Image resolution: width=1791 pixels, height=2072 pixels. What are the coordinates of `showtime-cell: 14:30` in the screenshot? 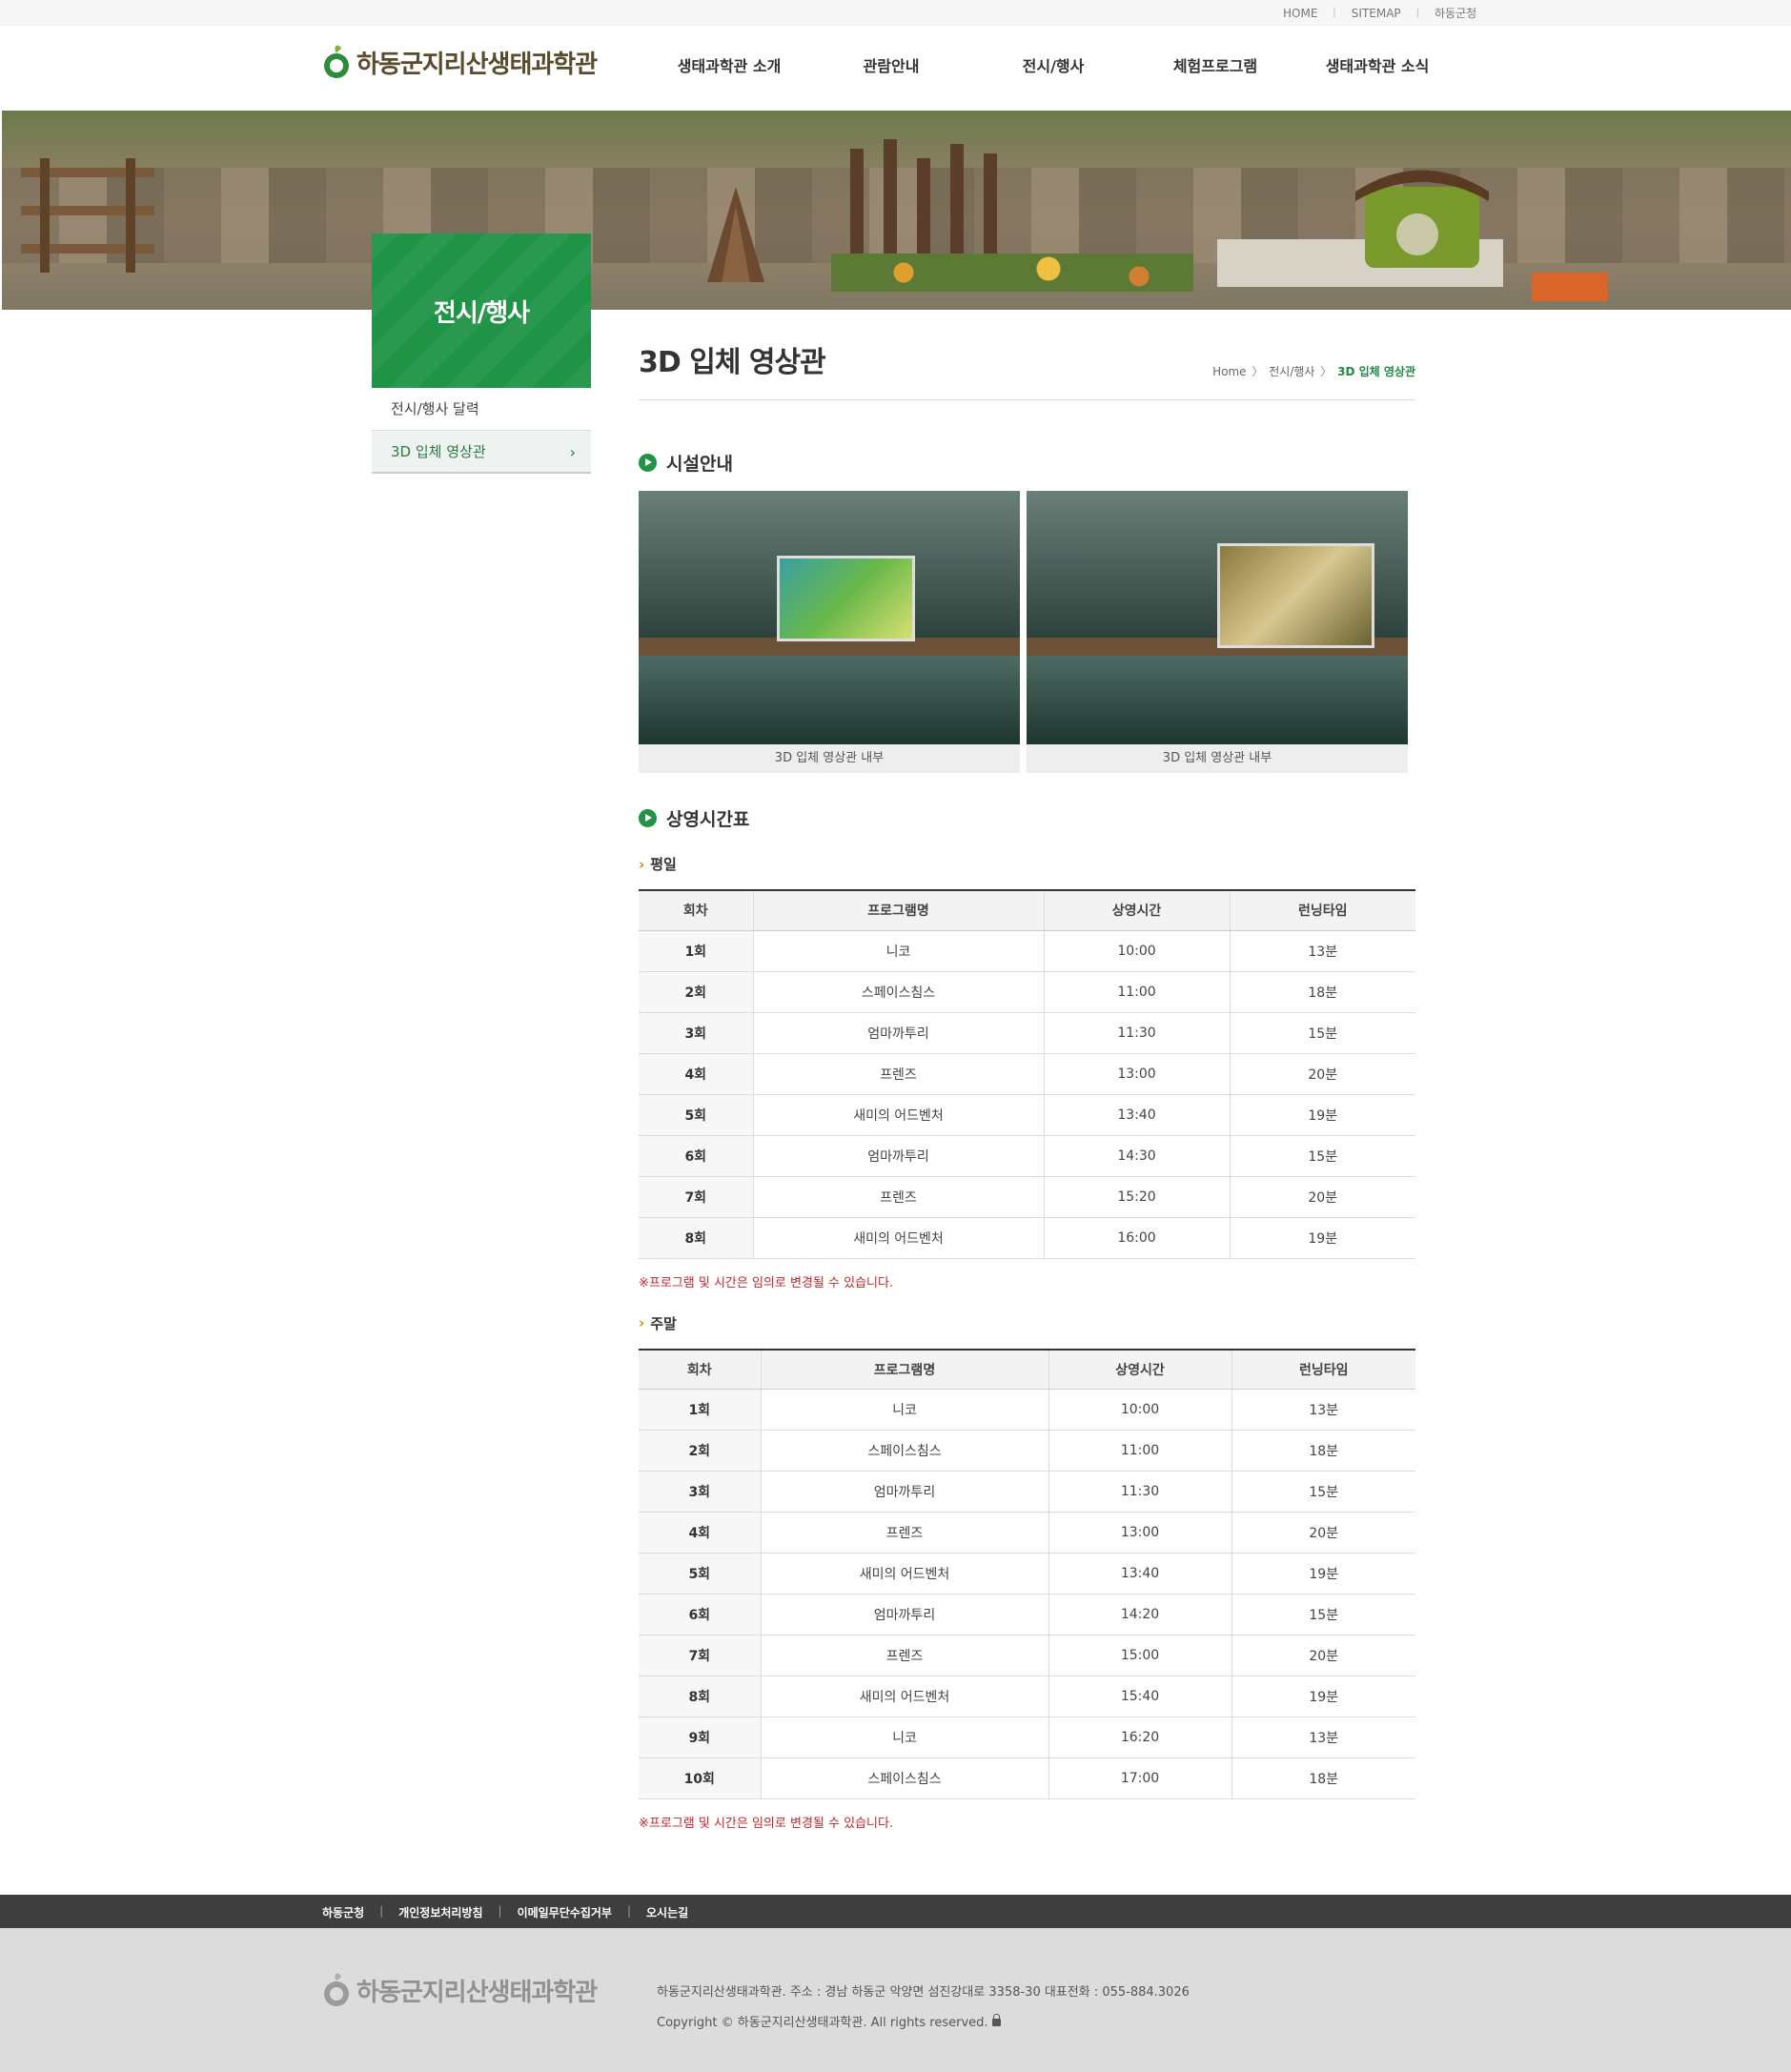 It's located at (1136, 1156).